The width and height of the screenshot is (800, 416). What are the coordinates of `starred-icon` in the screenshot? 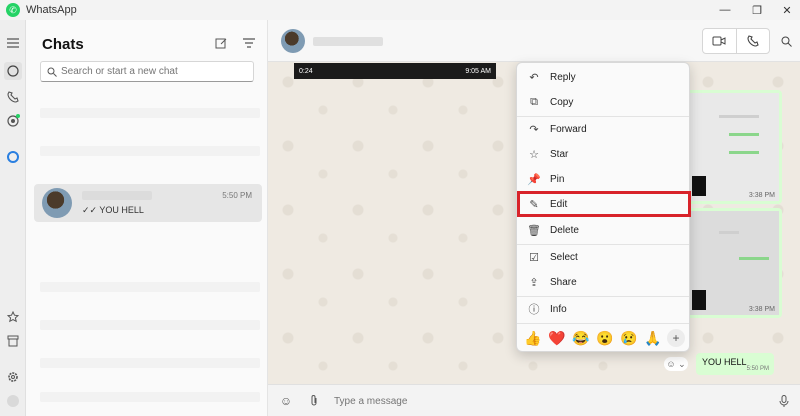 It's located at (13, 317).